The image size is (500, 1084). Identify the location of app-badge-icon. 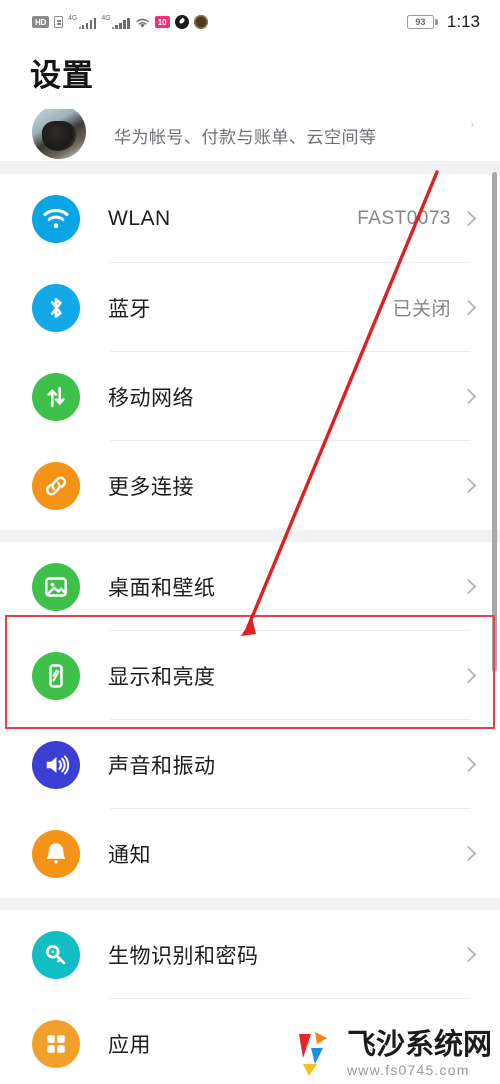
(200, 22).